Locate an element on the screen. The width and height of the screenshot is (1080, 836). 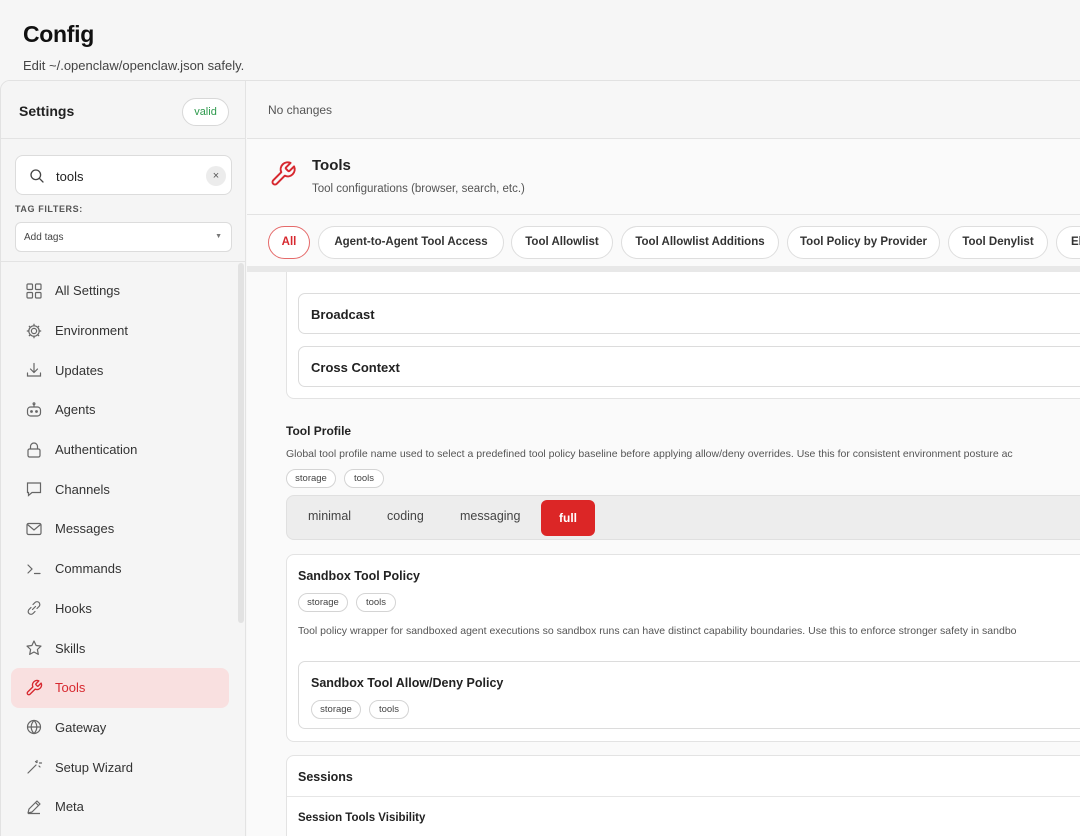
chip-truncated: El is located at coordinates (1068, 242).